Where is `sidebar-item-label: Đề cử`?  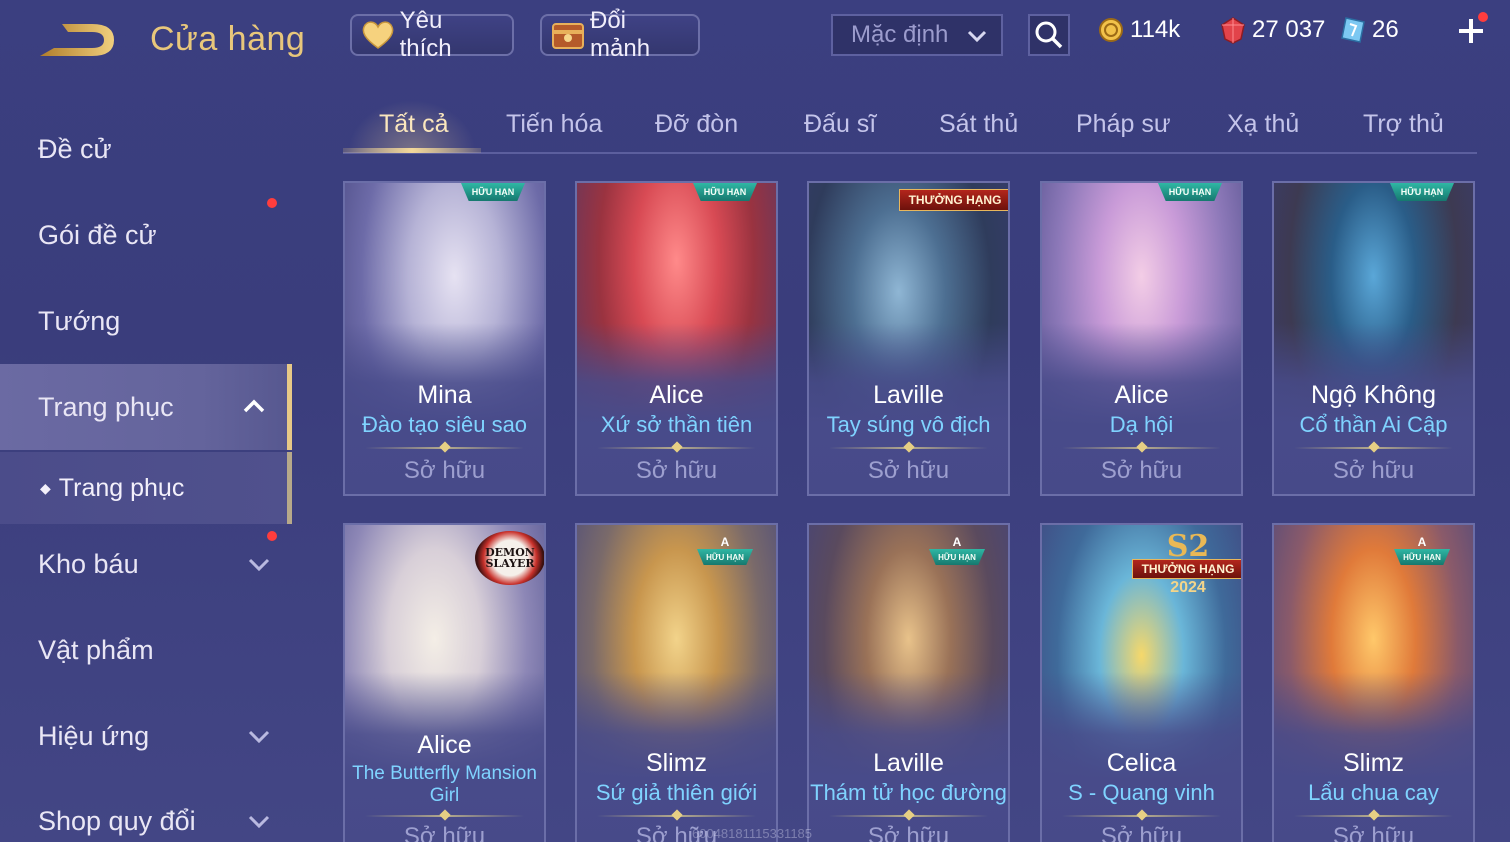 sidebar-item-label: Đề cử is located at coordinates (75, 148).